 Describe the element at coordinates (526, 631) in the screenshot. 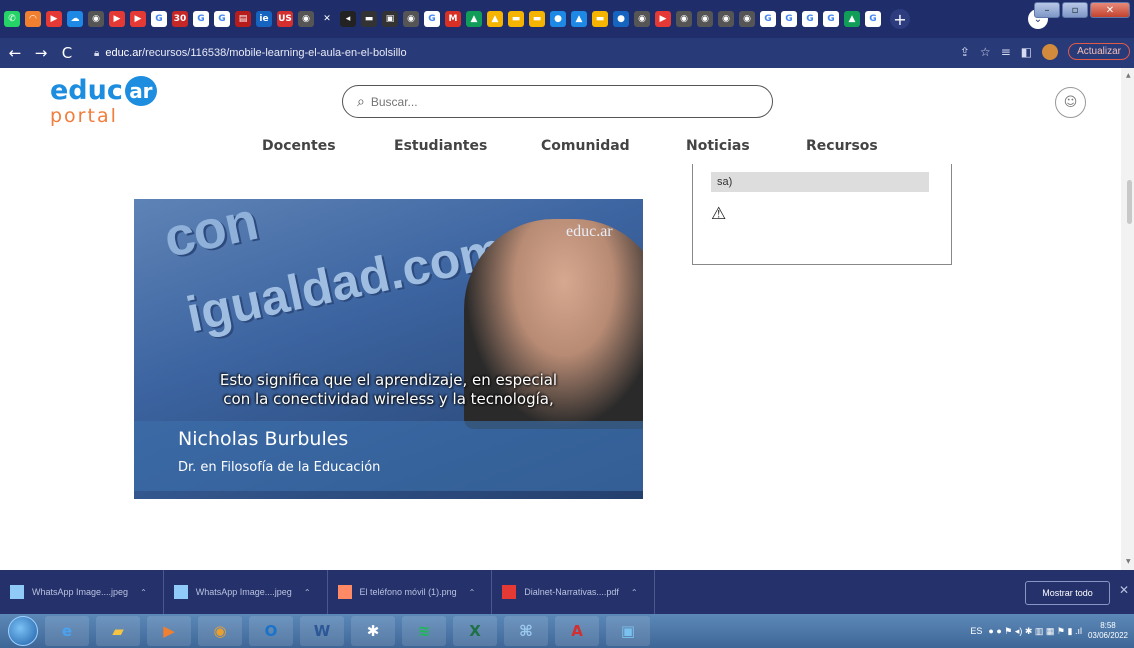

I see `network-icon: ⌘` at that location.